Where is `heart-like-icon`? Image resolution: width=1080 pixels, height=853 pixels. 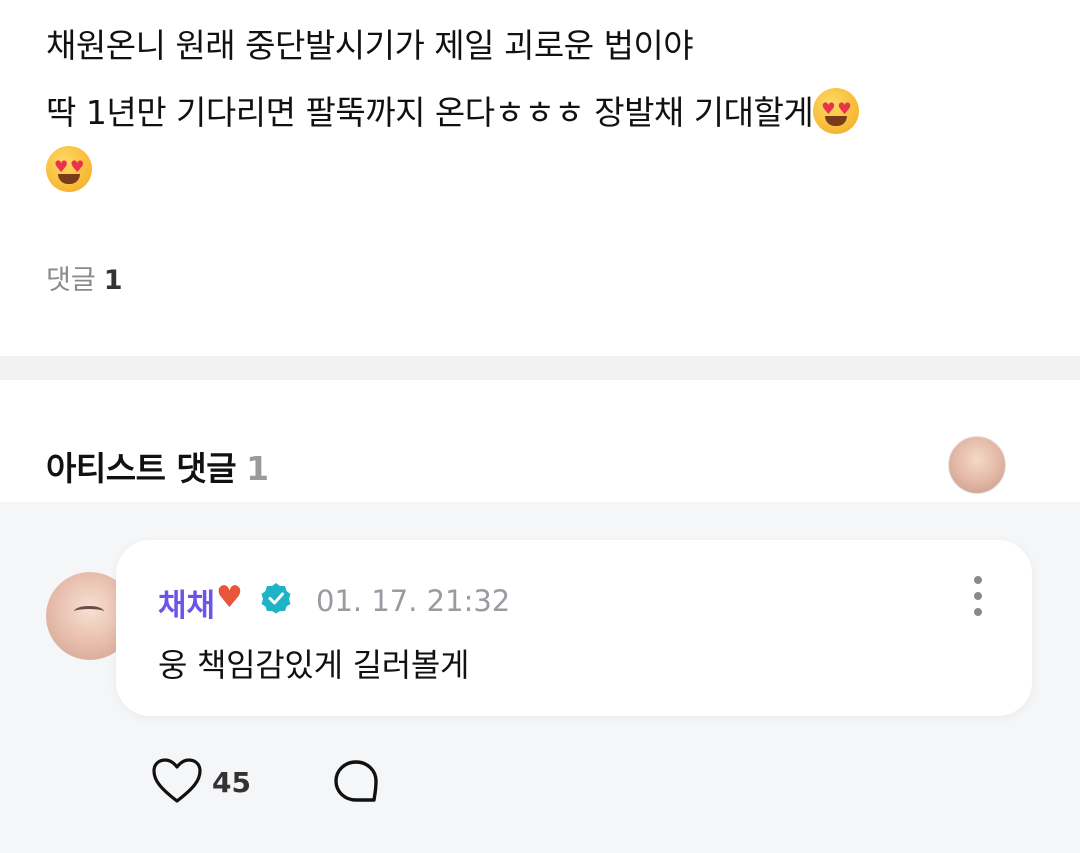
heart-like-icon is located at coordinates (177, 781).